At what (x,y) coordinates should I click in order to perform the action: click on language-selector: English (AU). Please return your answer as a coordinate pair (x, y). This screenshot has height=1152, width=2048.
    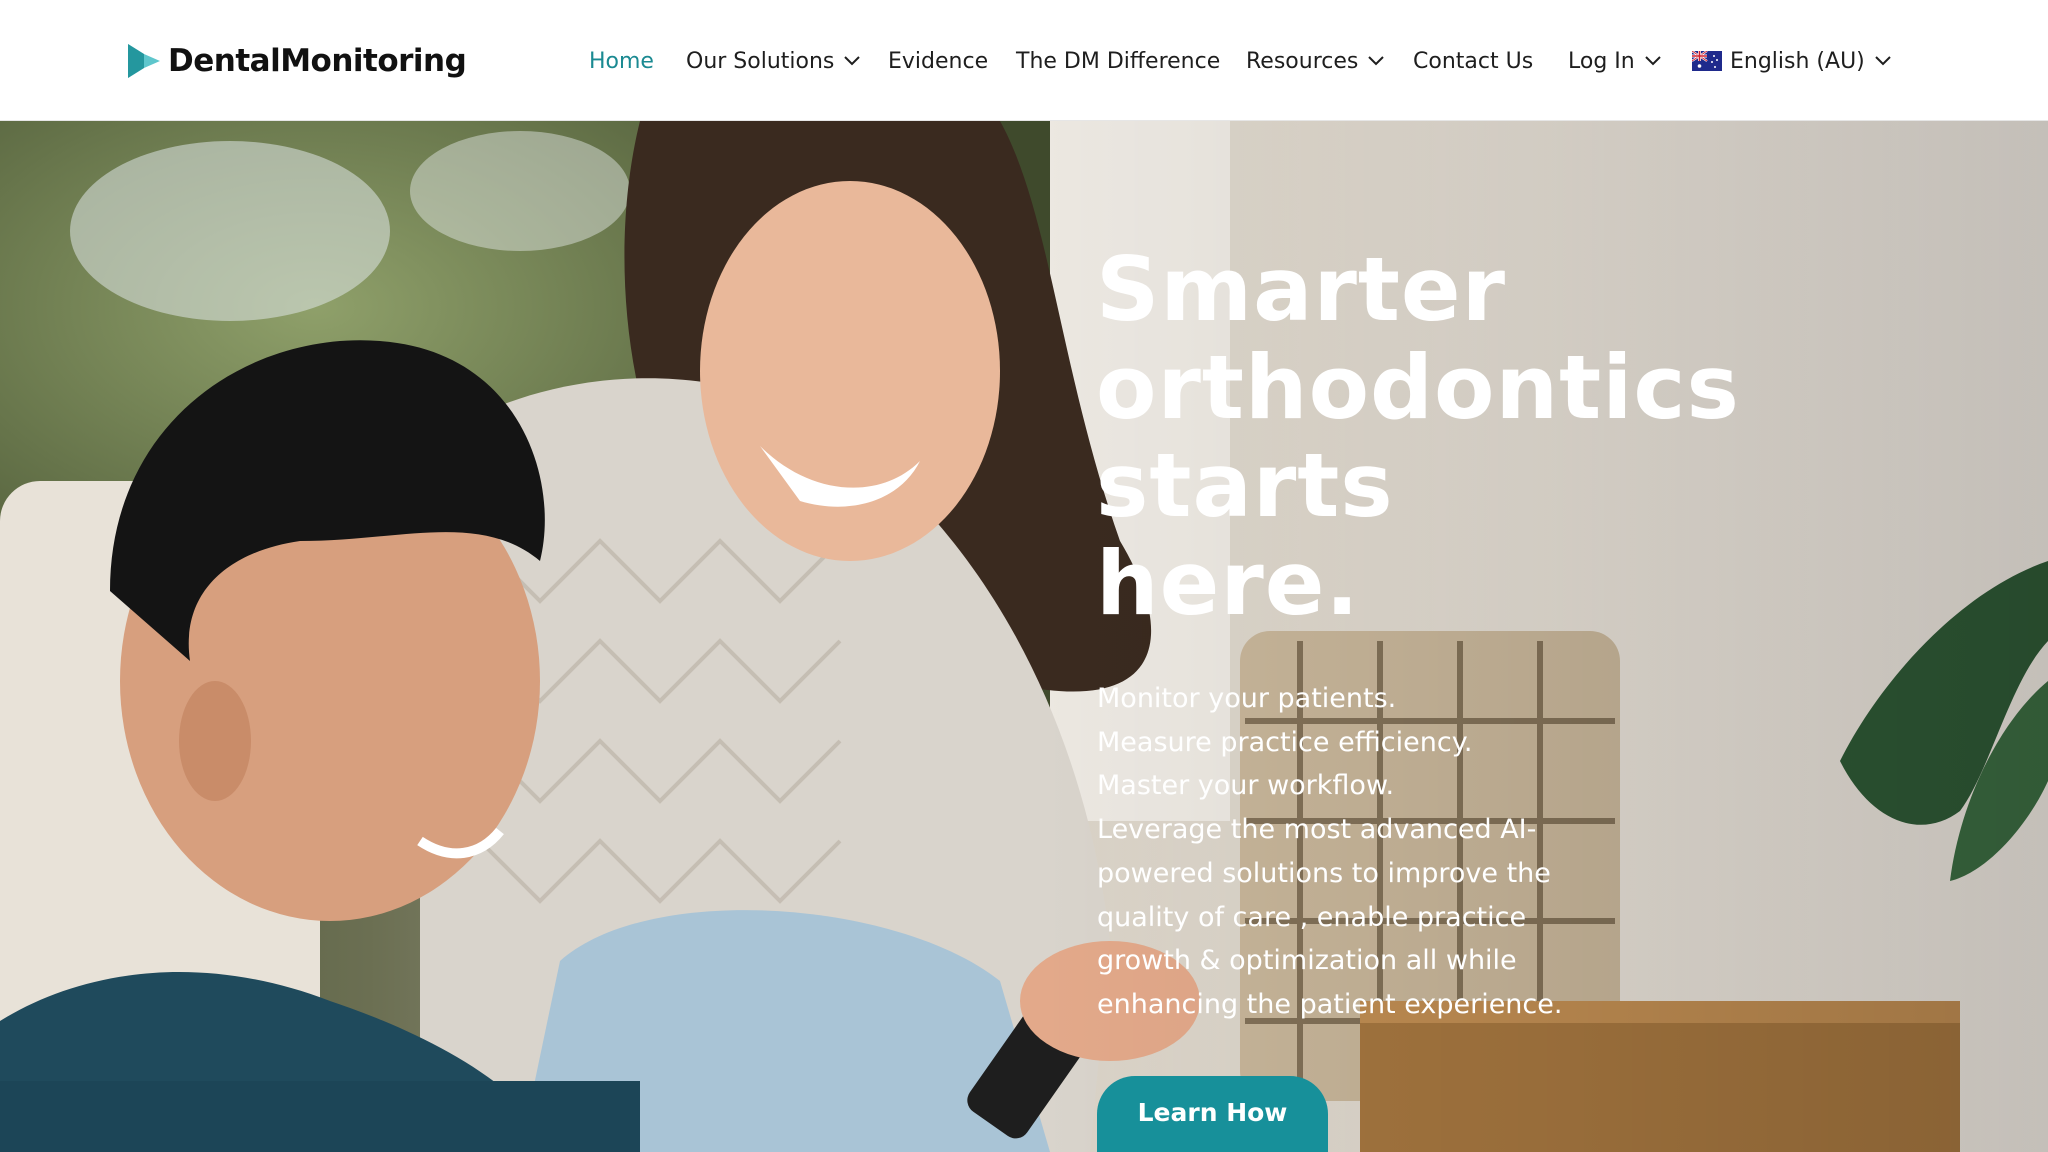
    Looking at the image, I should click on (1791, 61).